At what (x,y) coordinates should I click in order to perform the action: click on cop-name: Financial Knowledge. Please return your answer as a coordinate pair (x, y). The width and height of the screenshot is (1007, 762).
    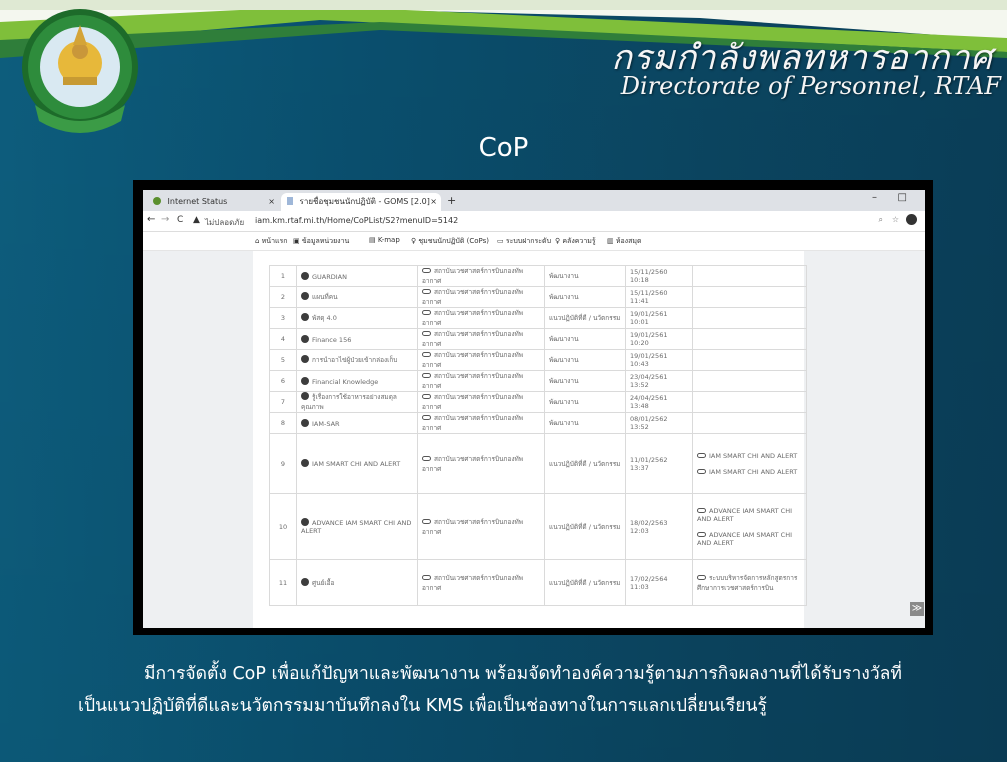
    Looking at the image, I should click on (345, 382).